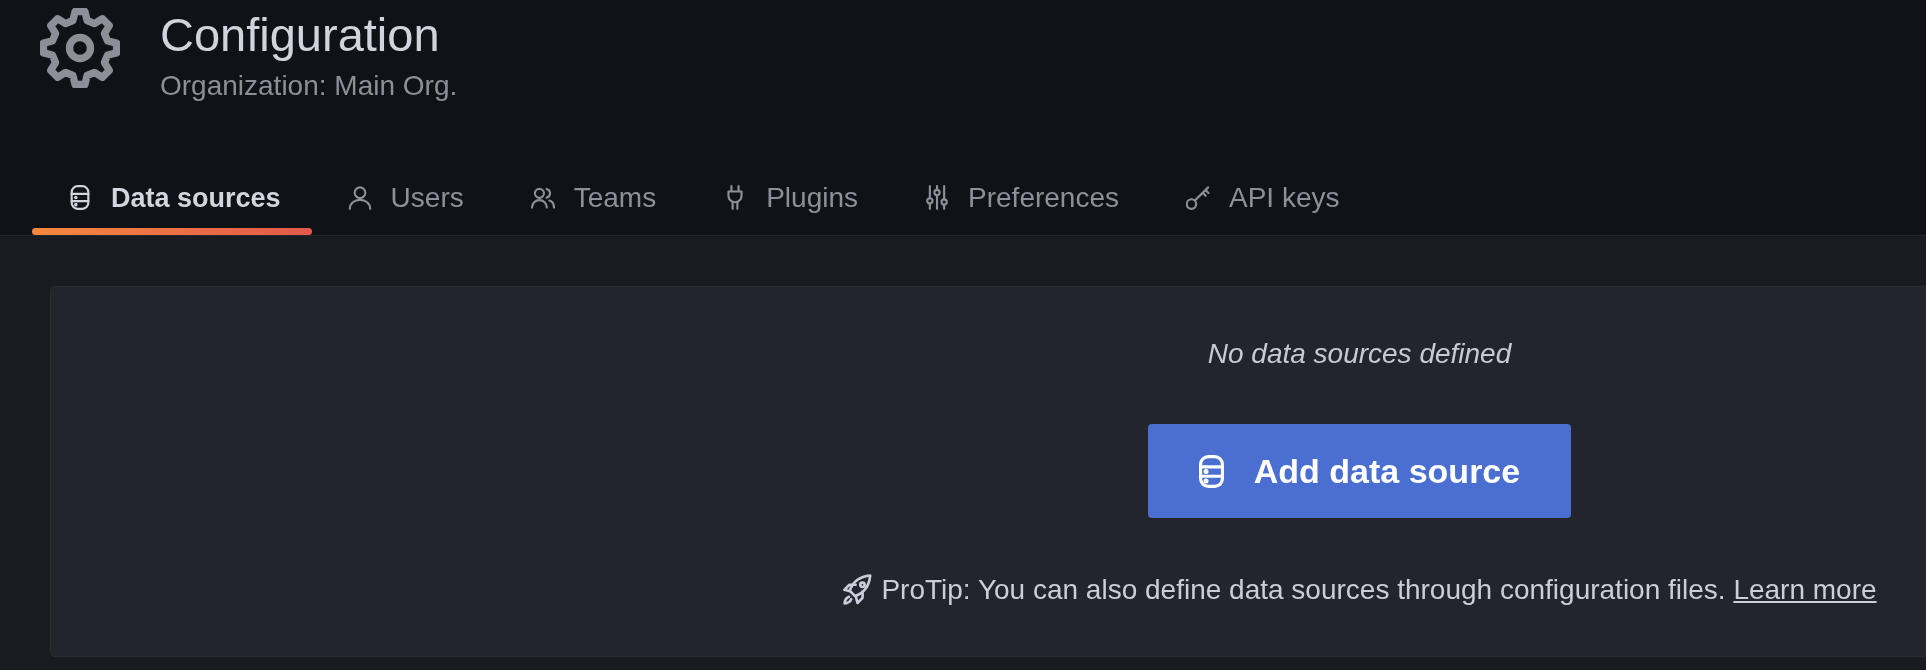 This screenshot has width=1926, height=670. What do you see at coordinates (80, 48) in the screenshot?
I see `settings-icon` at bounding box center [80, 48].